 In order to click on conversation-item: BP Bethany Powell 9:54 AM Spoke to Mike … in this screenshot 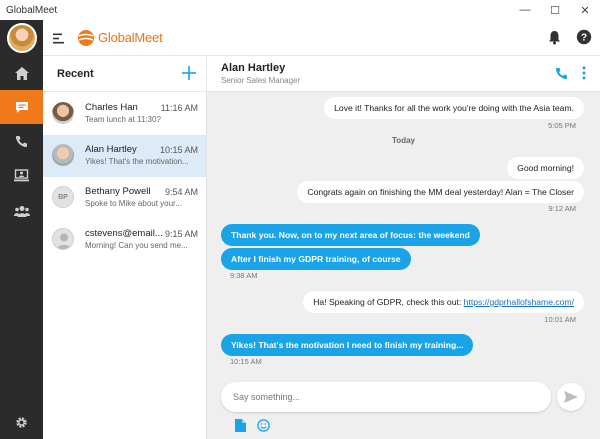, I will do `click(124, 198)`.